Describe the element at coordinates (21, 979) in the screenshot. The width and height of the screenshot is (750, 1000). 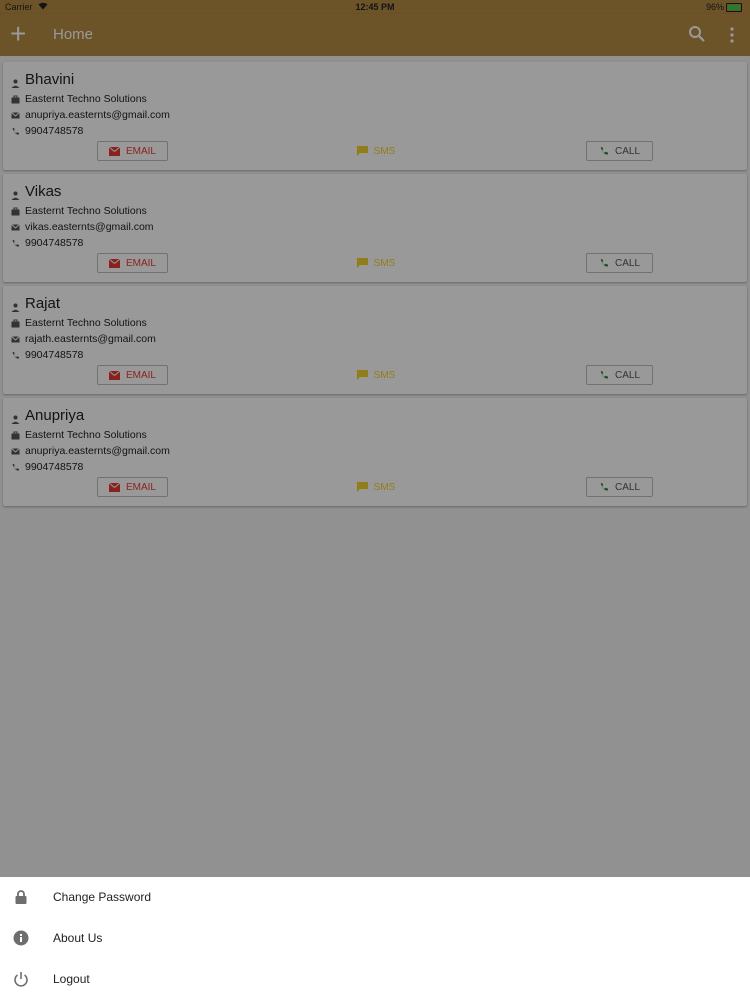
I see `power-icon` at that location.